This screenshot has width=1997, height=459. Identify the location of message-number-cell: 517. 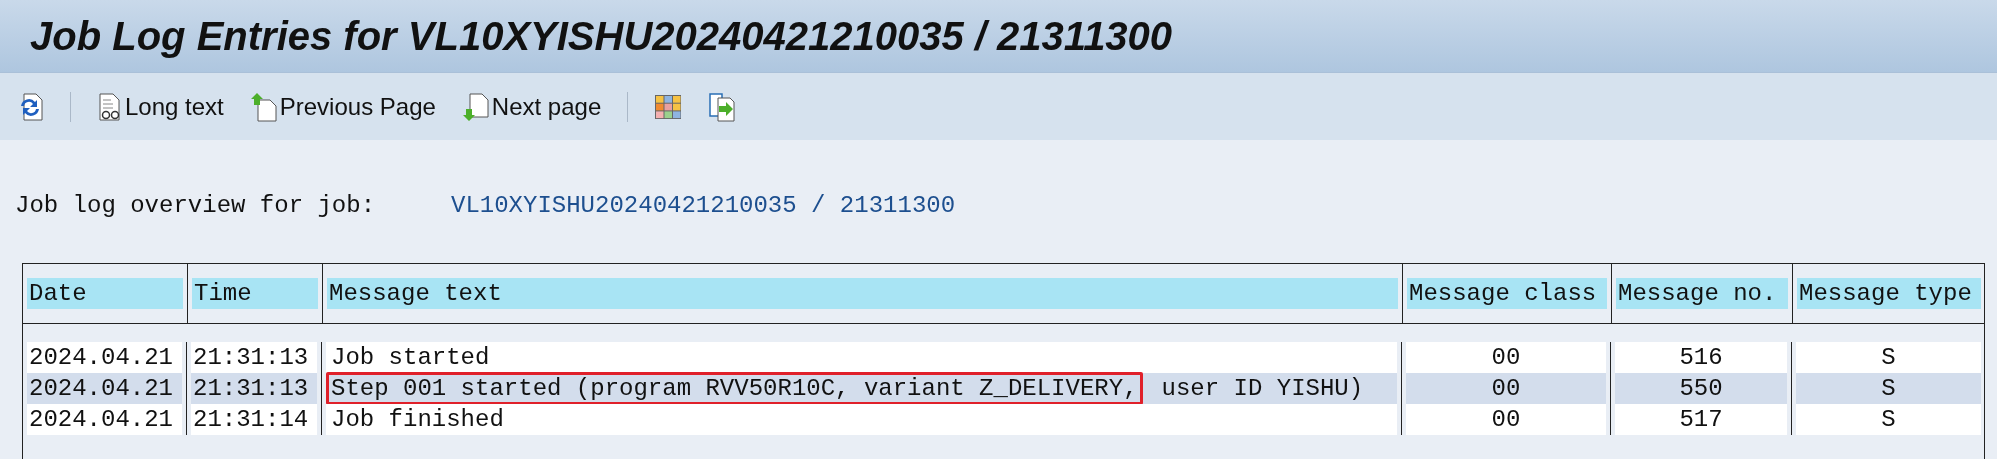
(1701, 419).